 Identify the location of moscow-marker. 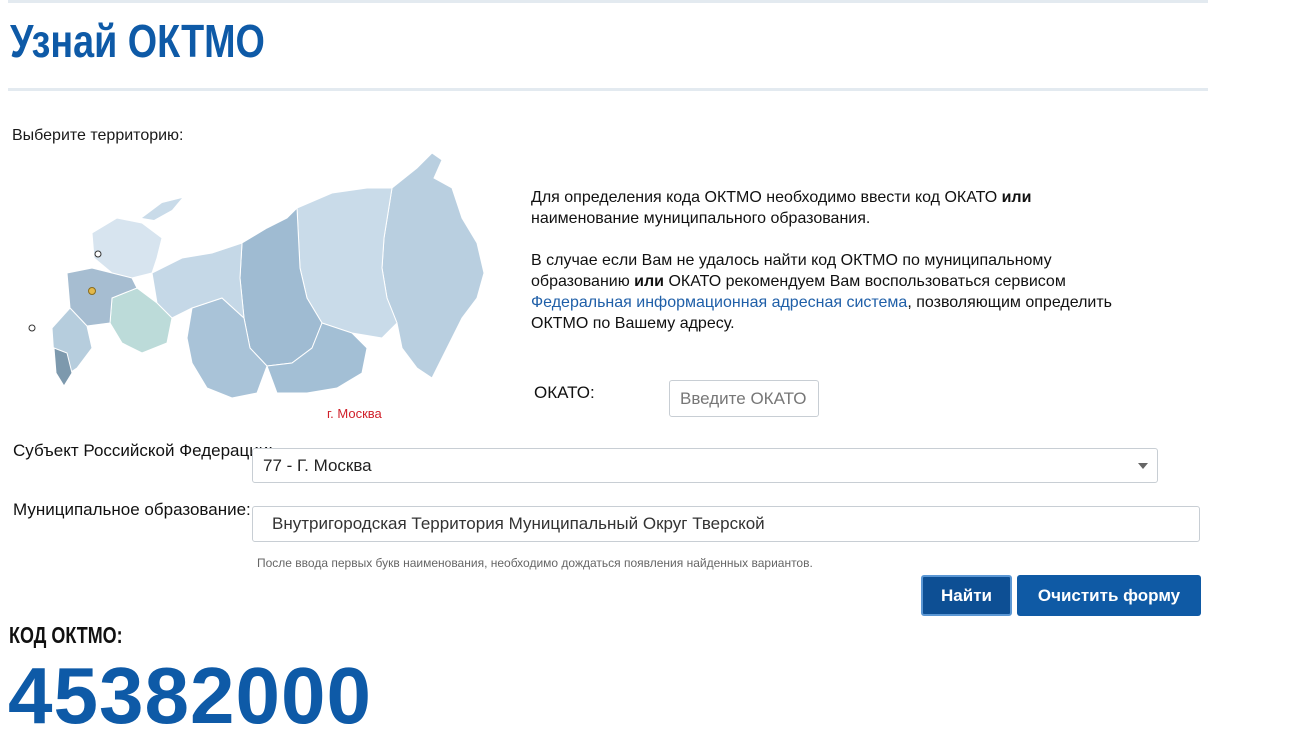
(92, 291).